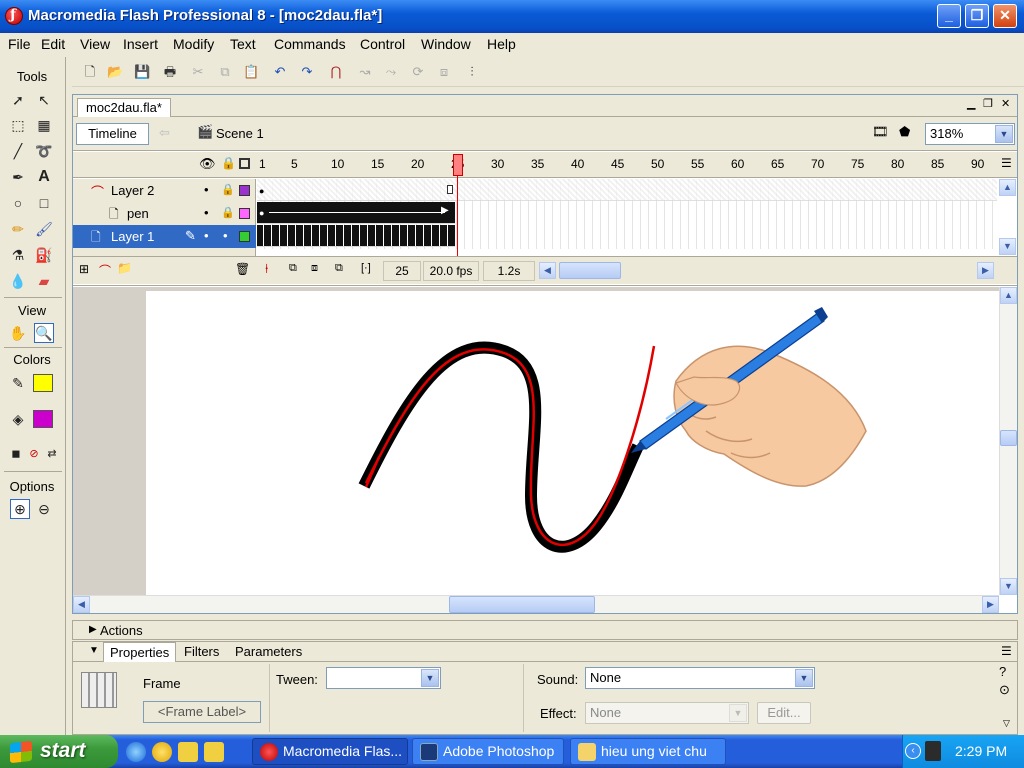  Describe the element at coordinates (164, 213) in the screenshot. I see `layer-row: 🗋 pen • 🔒` at that location.